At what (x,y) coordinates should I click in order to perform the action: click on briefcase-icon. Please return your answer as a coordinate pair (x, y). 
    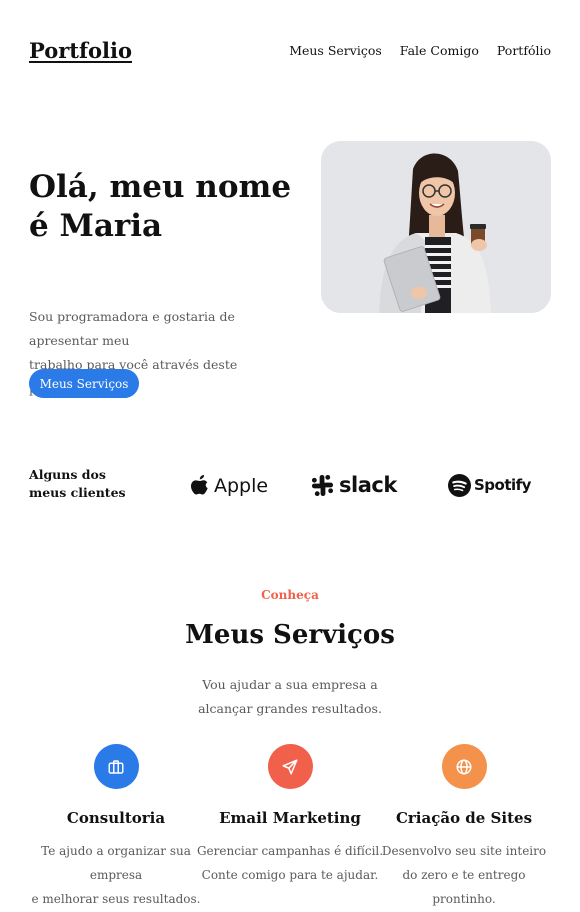
    Looking at the image, I should click on (116, 766).